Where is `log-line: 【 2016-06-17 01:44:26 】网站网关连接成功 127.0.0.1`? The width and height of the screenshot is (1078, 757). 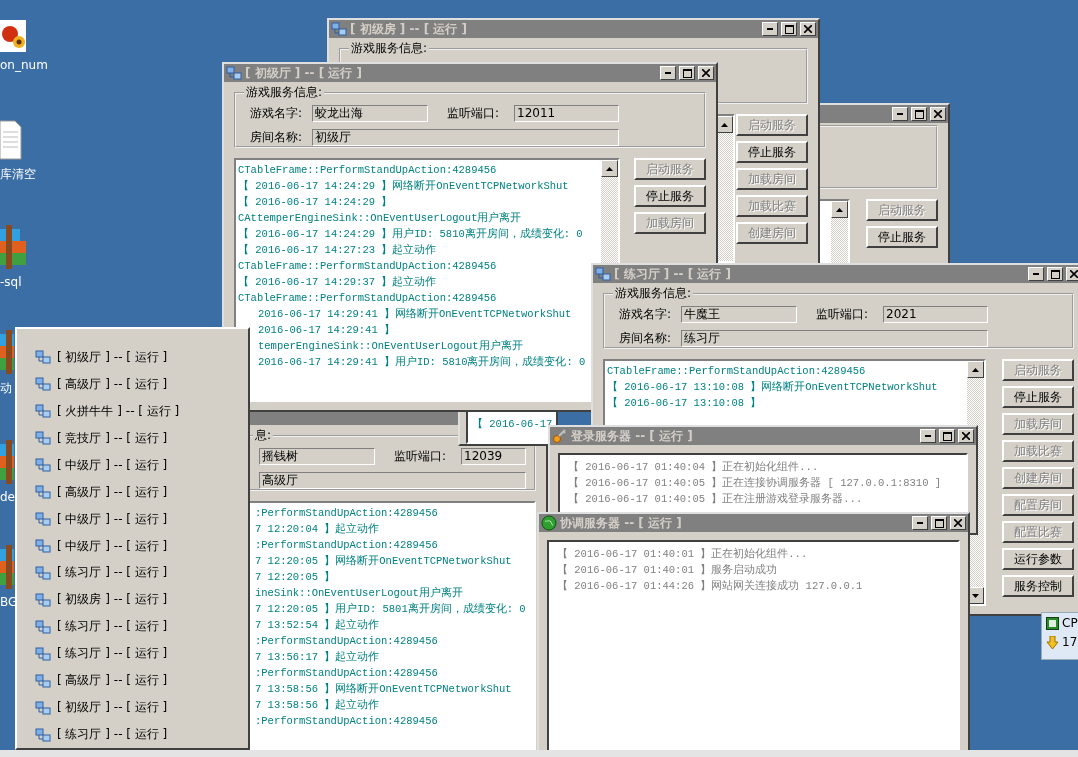
log-line: 【 2016-06-17 01:44:26 】网站网关连接成功 127.0.0.1 is located at coordinates (710, 586).